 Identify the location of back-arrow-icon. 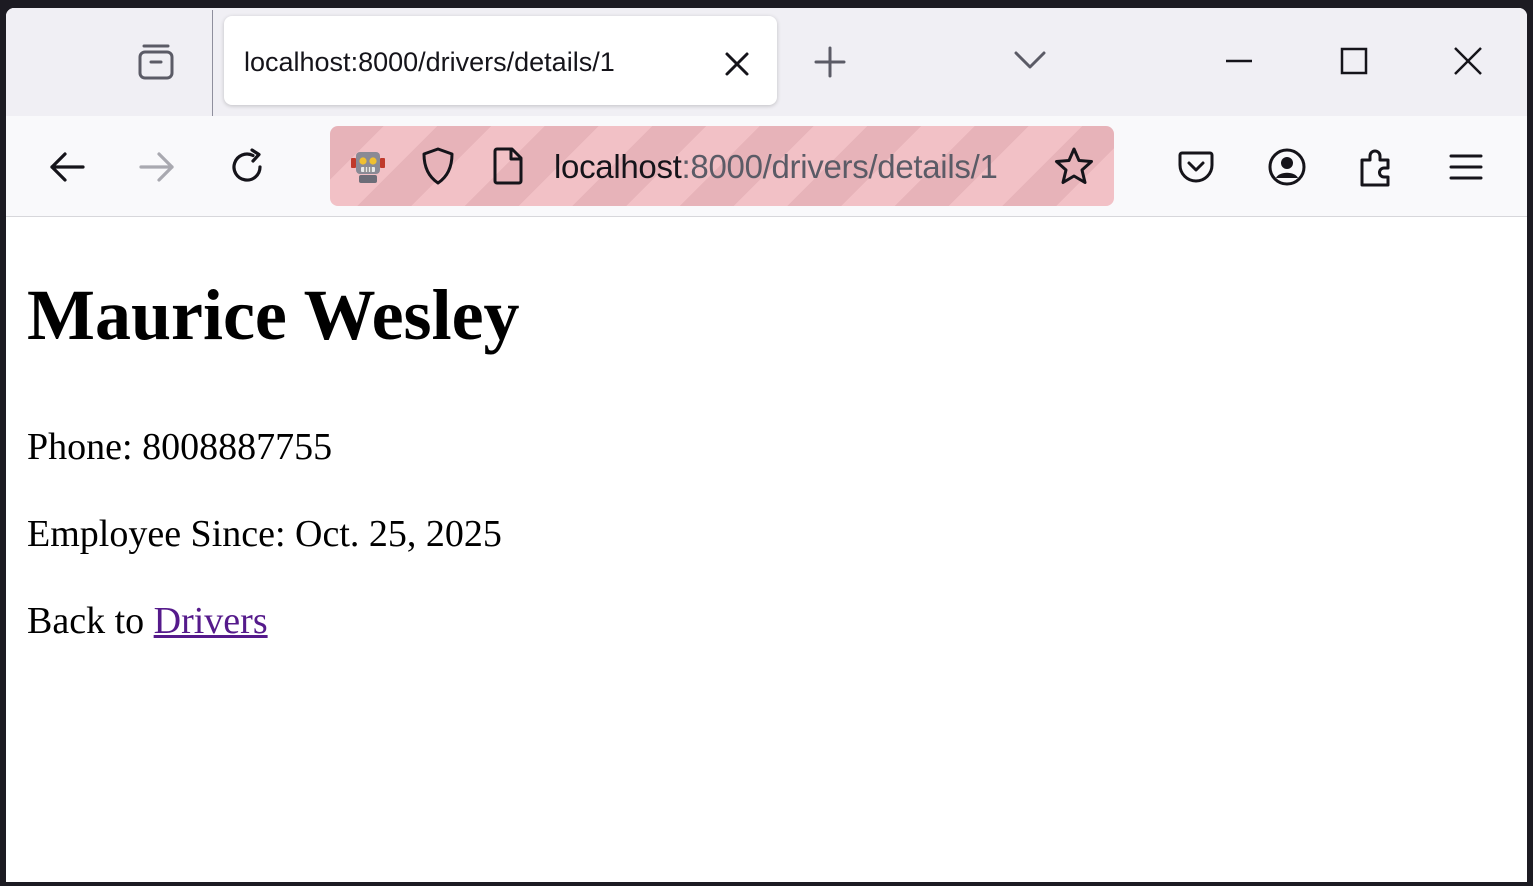
(67, 167).